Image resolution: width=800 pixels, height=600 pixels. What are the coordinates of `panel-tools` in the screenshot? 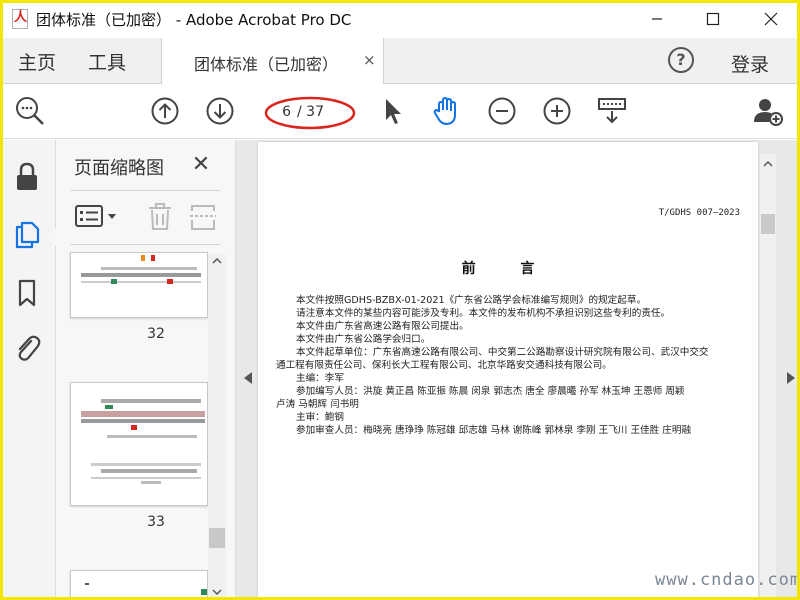 It's located at (145, 217).